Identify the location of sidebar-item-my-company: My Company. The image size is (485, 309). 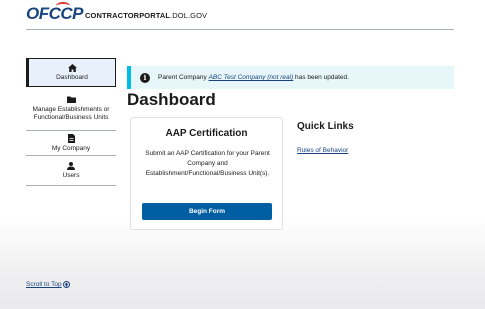
(71, 143).